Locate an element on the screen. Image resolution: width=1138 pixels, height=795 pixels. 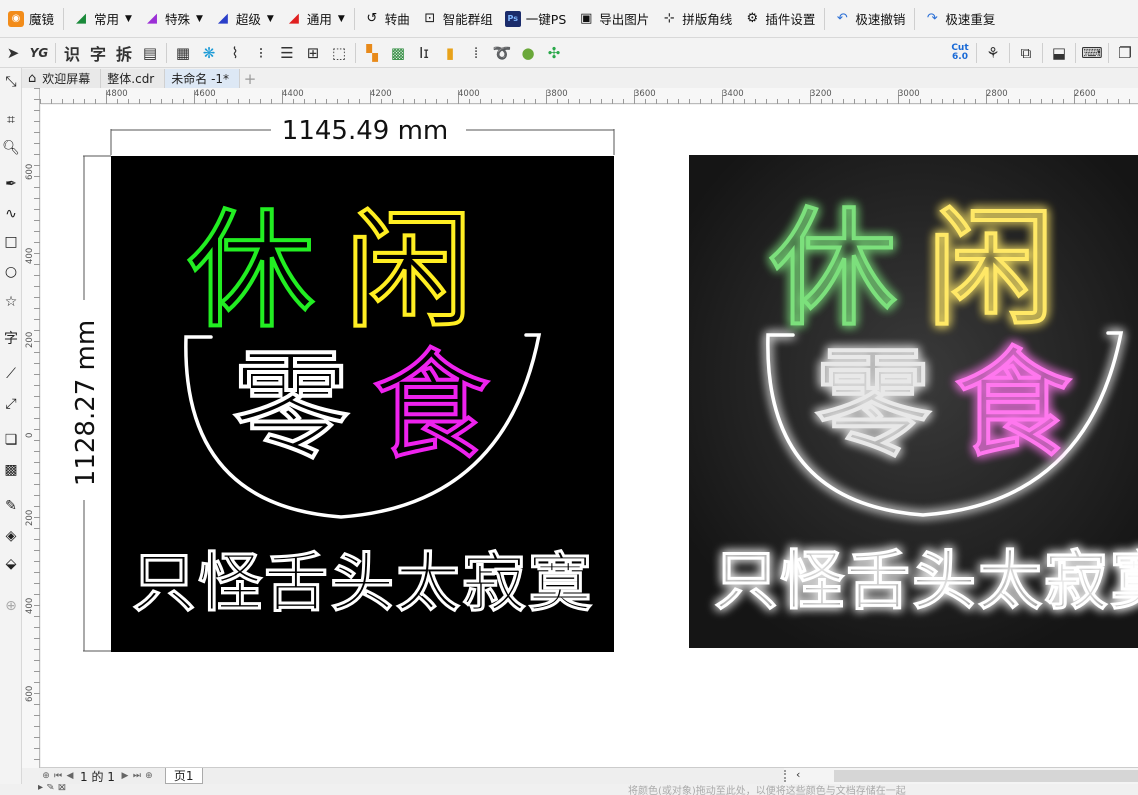
distribute-icon: ☰ is located at coordinates (287, 53).